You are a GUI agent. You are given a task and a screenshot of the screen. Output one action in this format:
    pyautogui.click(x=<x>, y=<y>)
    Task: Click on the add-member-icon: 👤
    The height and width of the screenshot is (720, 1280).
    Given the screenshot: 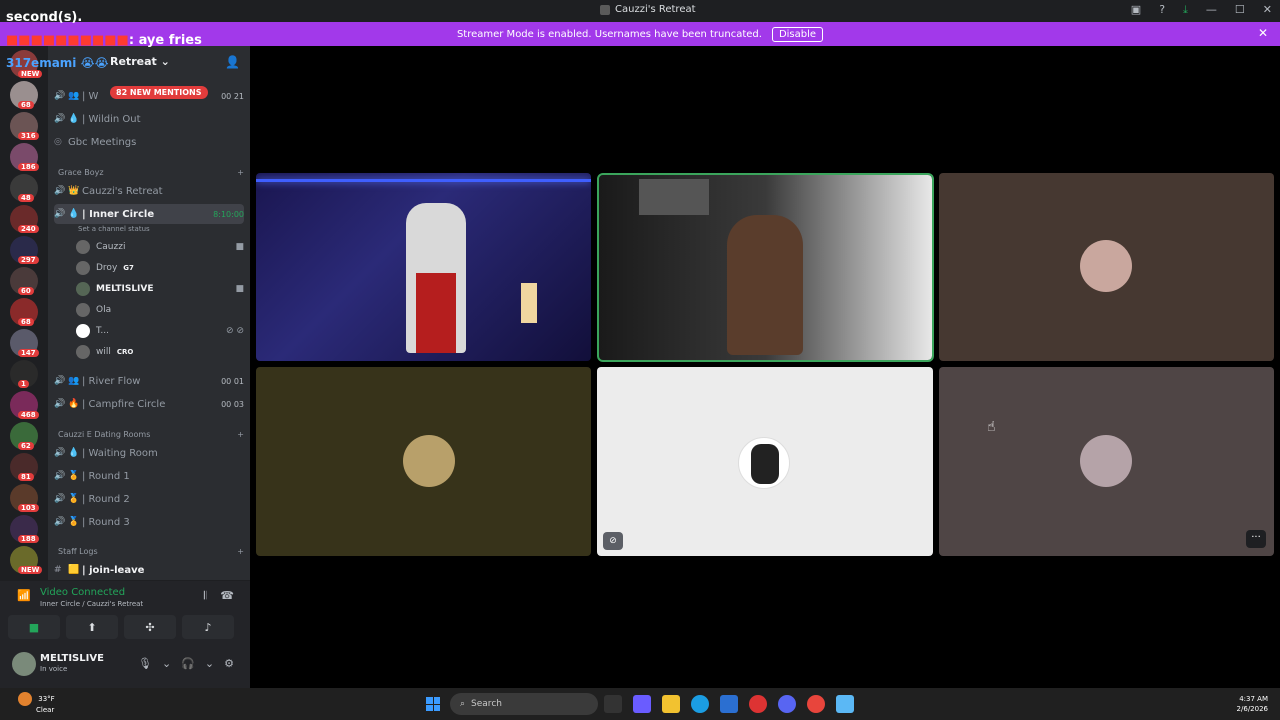 What is the action you would take?
    pyautogui.click(x=232, y=62)
    